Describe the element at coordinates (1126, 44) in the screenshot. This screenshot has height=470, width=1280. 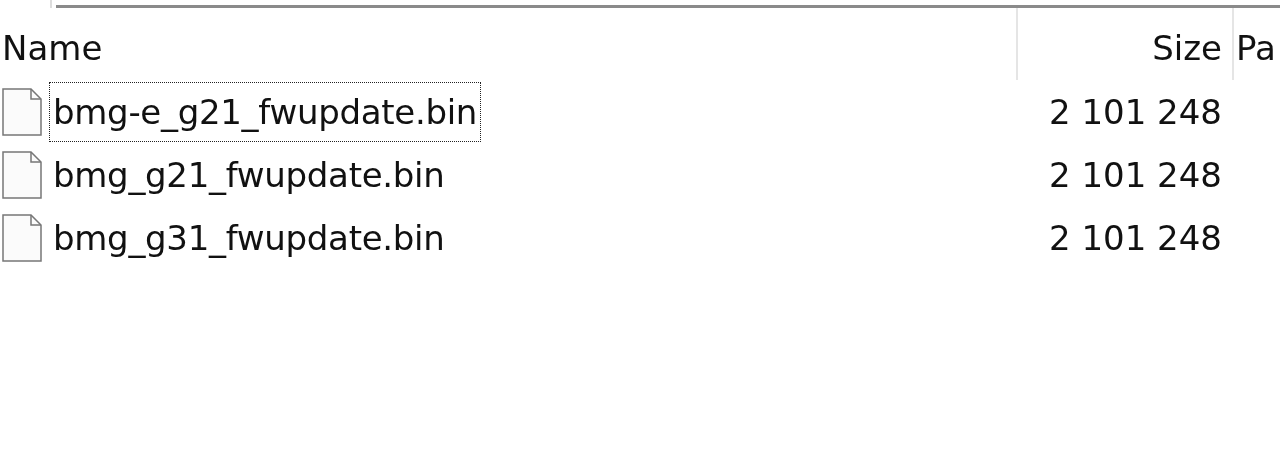
I see `column-header: Size` at that location.